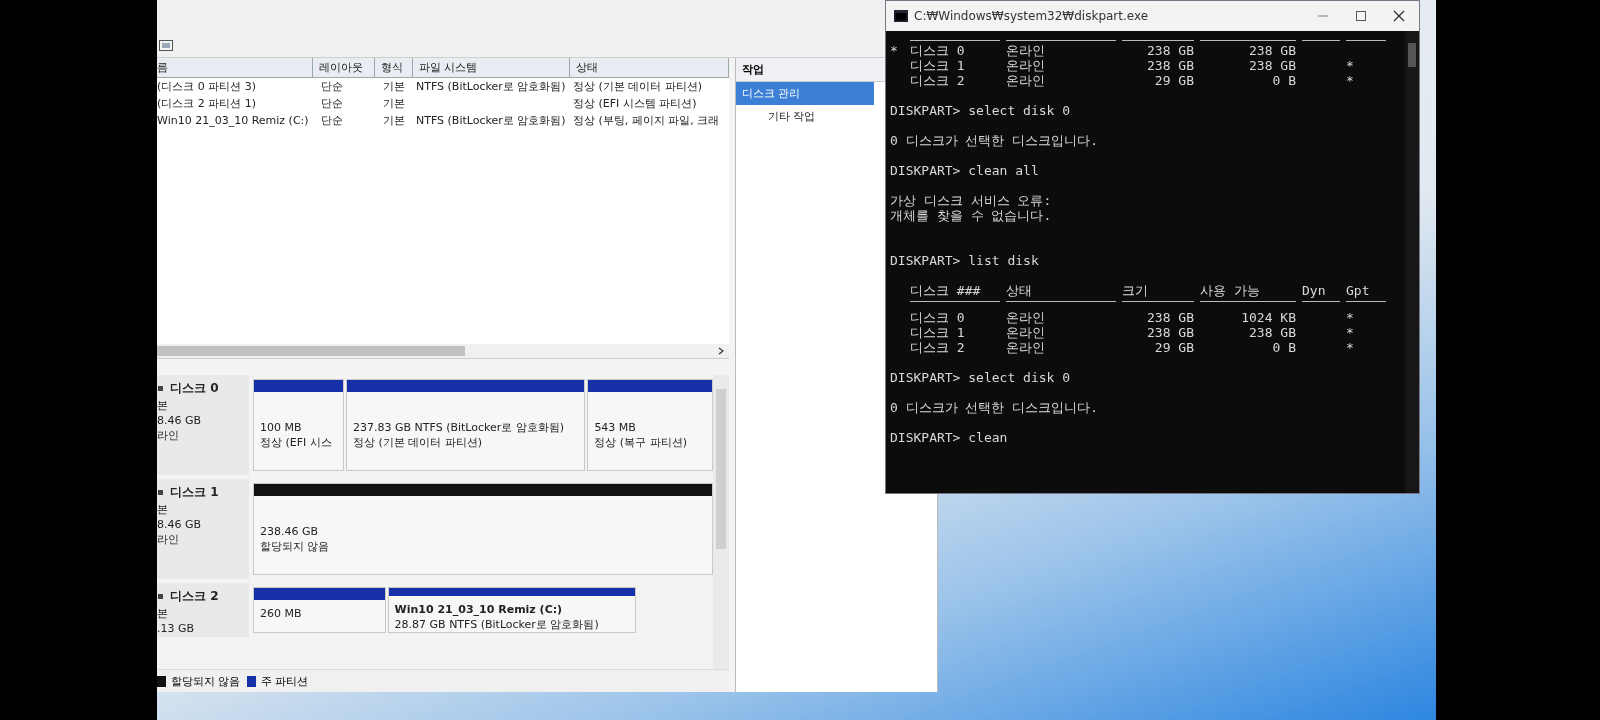 The height and width of the screenshot is (720, 1600). What do you see at coordinates (207, 86) in the screenshot?
I see `table-cell-text: (디스크 0 파티션 3)` at bounding box center [207, 86].